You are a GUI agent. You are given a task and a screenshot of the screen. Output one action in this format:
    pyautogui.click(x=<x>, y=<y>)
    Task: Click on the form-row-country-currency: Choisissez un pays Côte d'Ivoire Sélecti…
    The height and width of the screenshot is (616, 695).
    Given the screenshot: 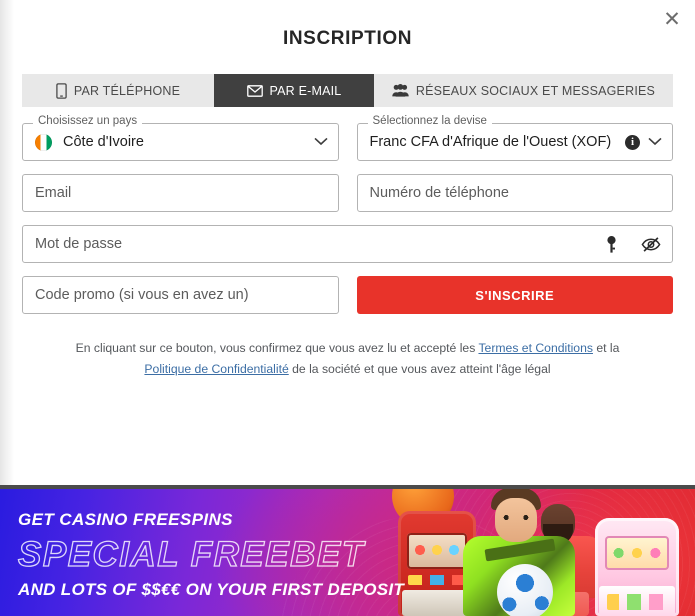 What is the action you would take?
    pyautogui.click(x=347, y=138)
    